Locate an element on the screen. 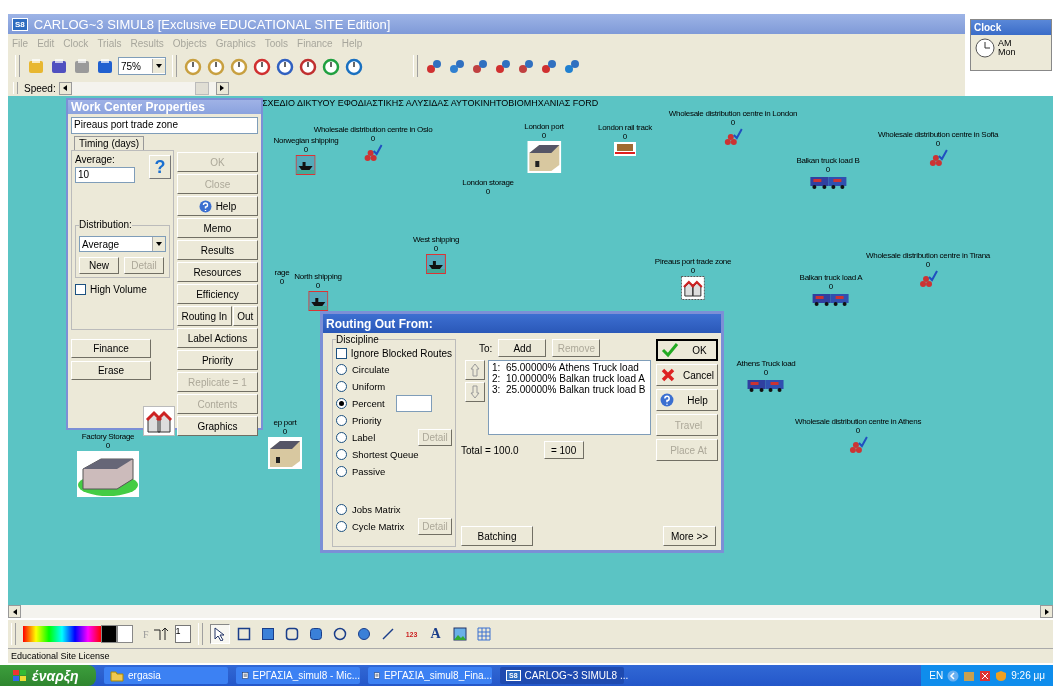 The height and width of the screenshot is (687, 1053). taskbar-button: ergasia is located at coordinates (166, 675).